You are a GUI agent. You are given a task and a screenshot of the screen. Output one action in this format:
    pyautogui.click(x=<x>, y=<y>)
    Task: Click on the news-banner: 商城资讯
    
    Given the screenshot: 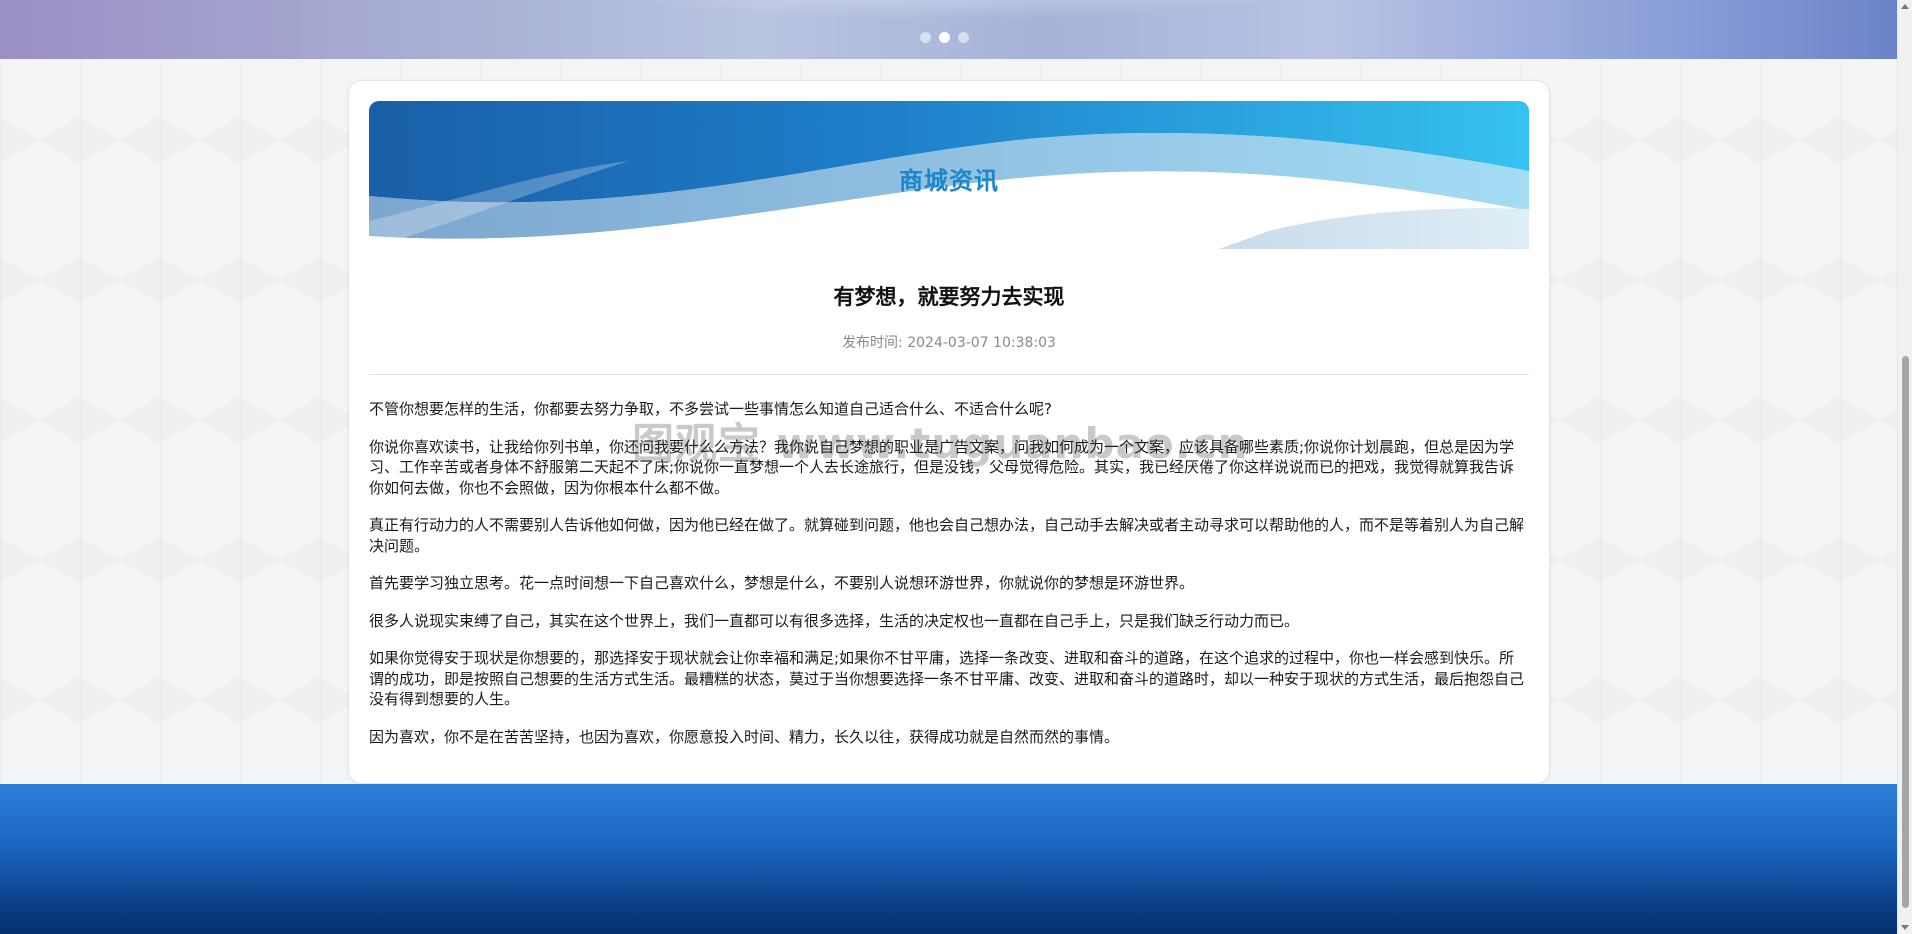 What is the action you would take?
    pyautogui.click(x=949, y=175)
    